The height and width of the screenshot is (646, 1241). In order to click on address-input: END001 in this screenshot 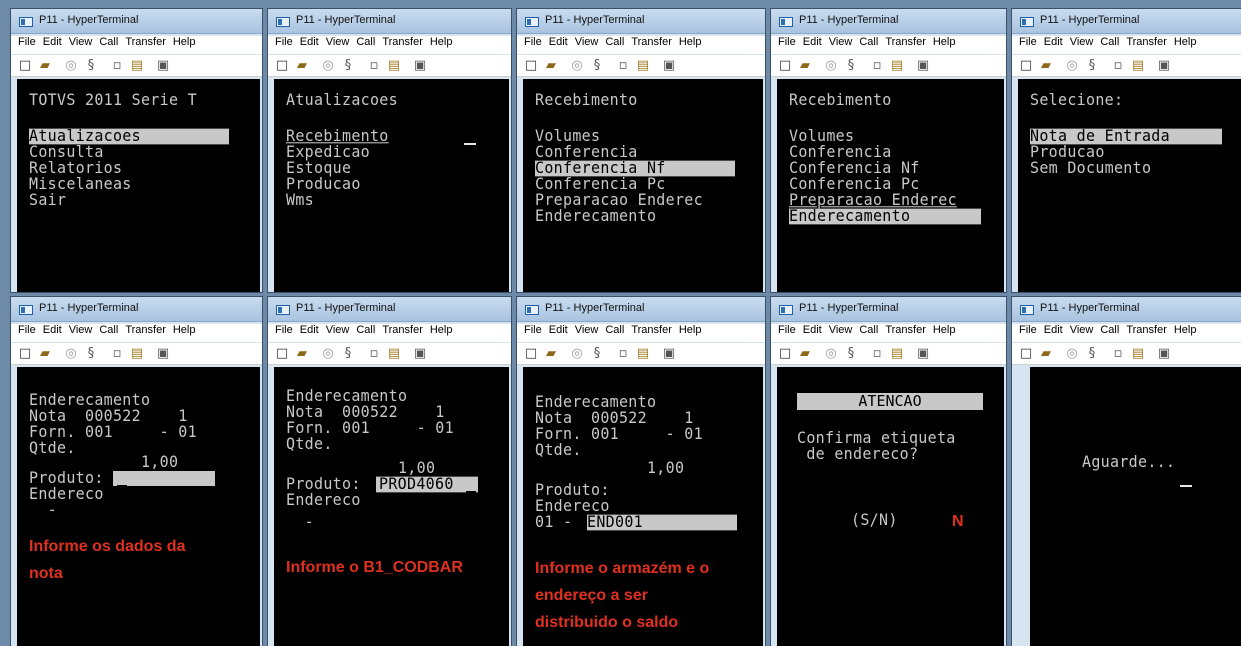, I will do `click(662, 522)`.